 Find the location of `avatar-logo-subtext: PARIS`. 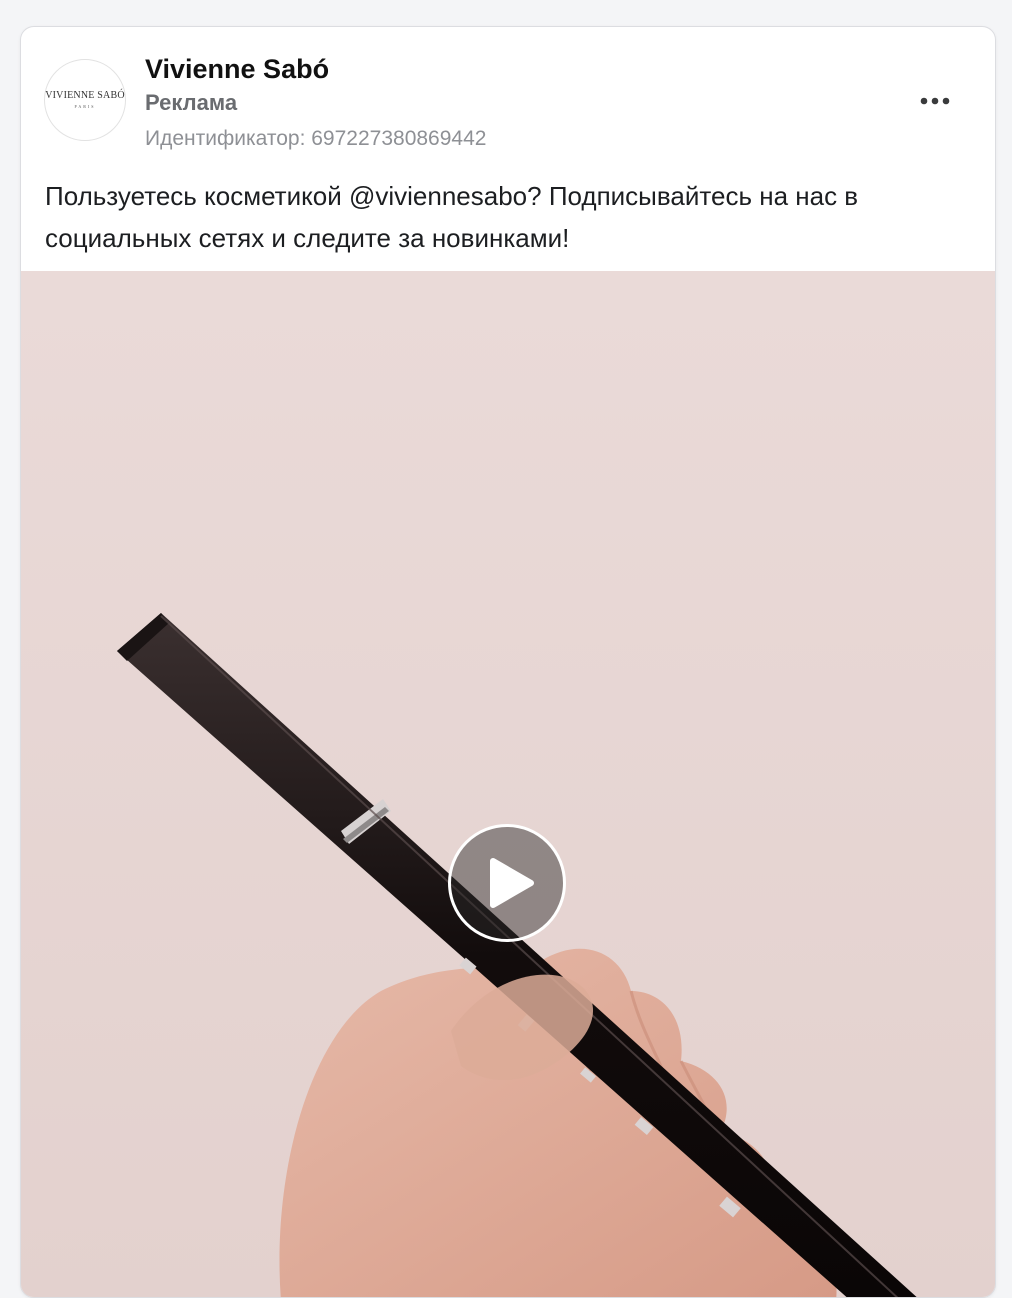

avatar-logo-subtext: PARIS is located at coordinates (85, 106).